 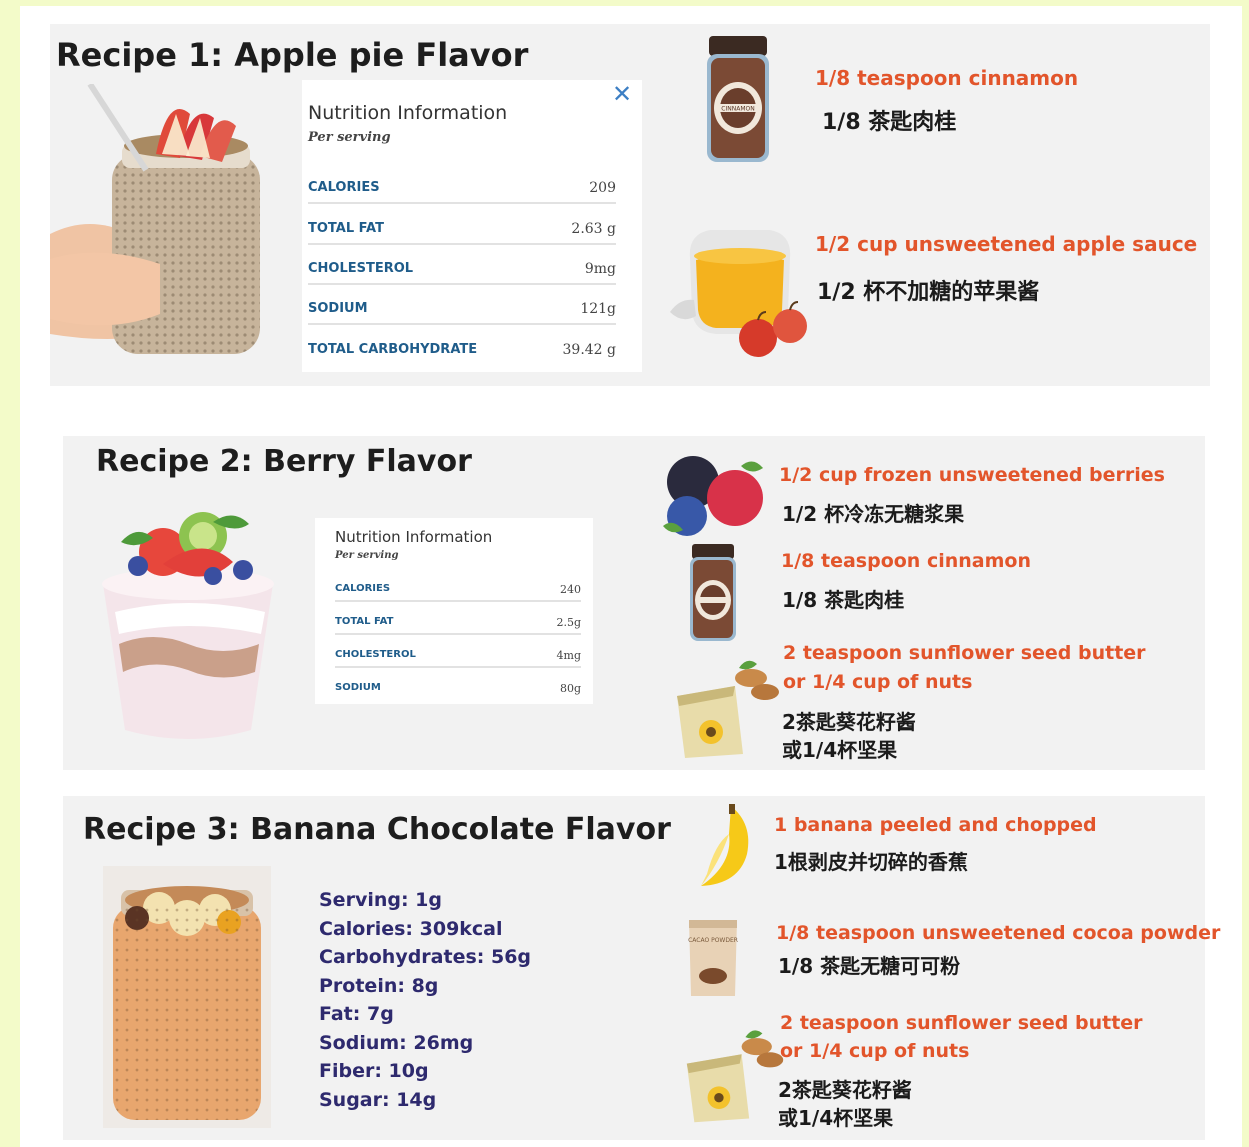 I want to click on ingredient-text: 1 banana peeled and chopped, so click(x=935, y=825).